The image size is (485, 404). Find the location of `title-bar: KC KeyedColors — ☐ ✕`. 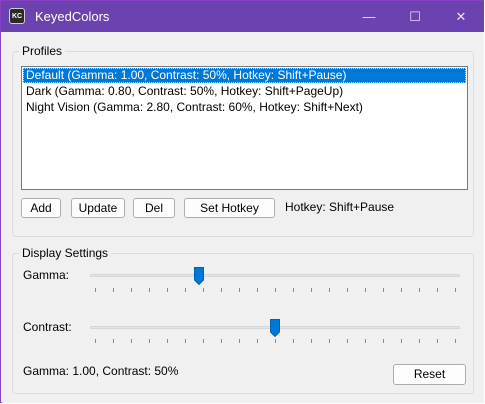

title-bar: KC KeyedColors — ☐ ✕ is located at coordinates (242, 16).